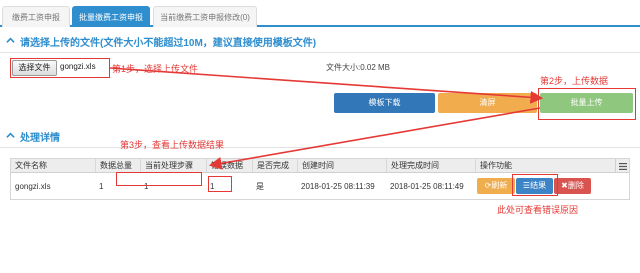 This screenshot has height=273, width=640. I want to click on arrow-step1-to-upload, so click(326, 85).